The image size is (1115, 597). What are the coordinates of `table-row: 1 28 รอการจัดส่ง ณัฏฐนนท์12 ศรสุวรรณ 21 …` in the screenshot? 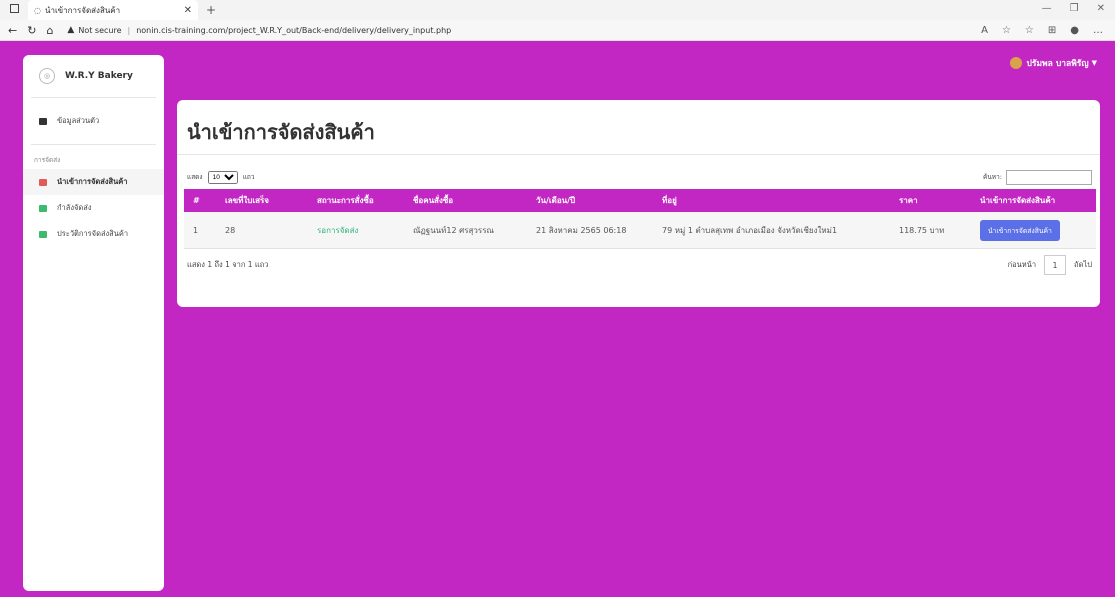 It's located at (640, 230).